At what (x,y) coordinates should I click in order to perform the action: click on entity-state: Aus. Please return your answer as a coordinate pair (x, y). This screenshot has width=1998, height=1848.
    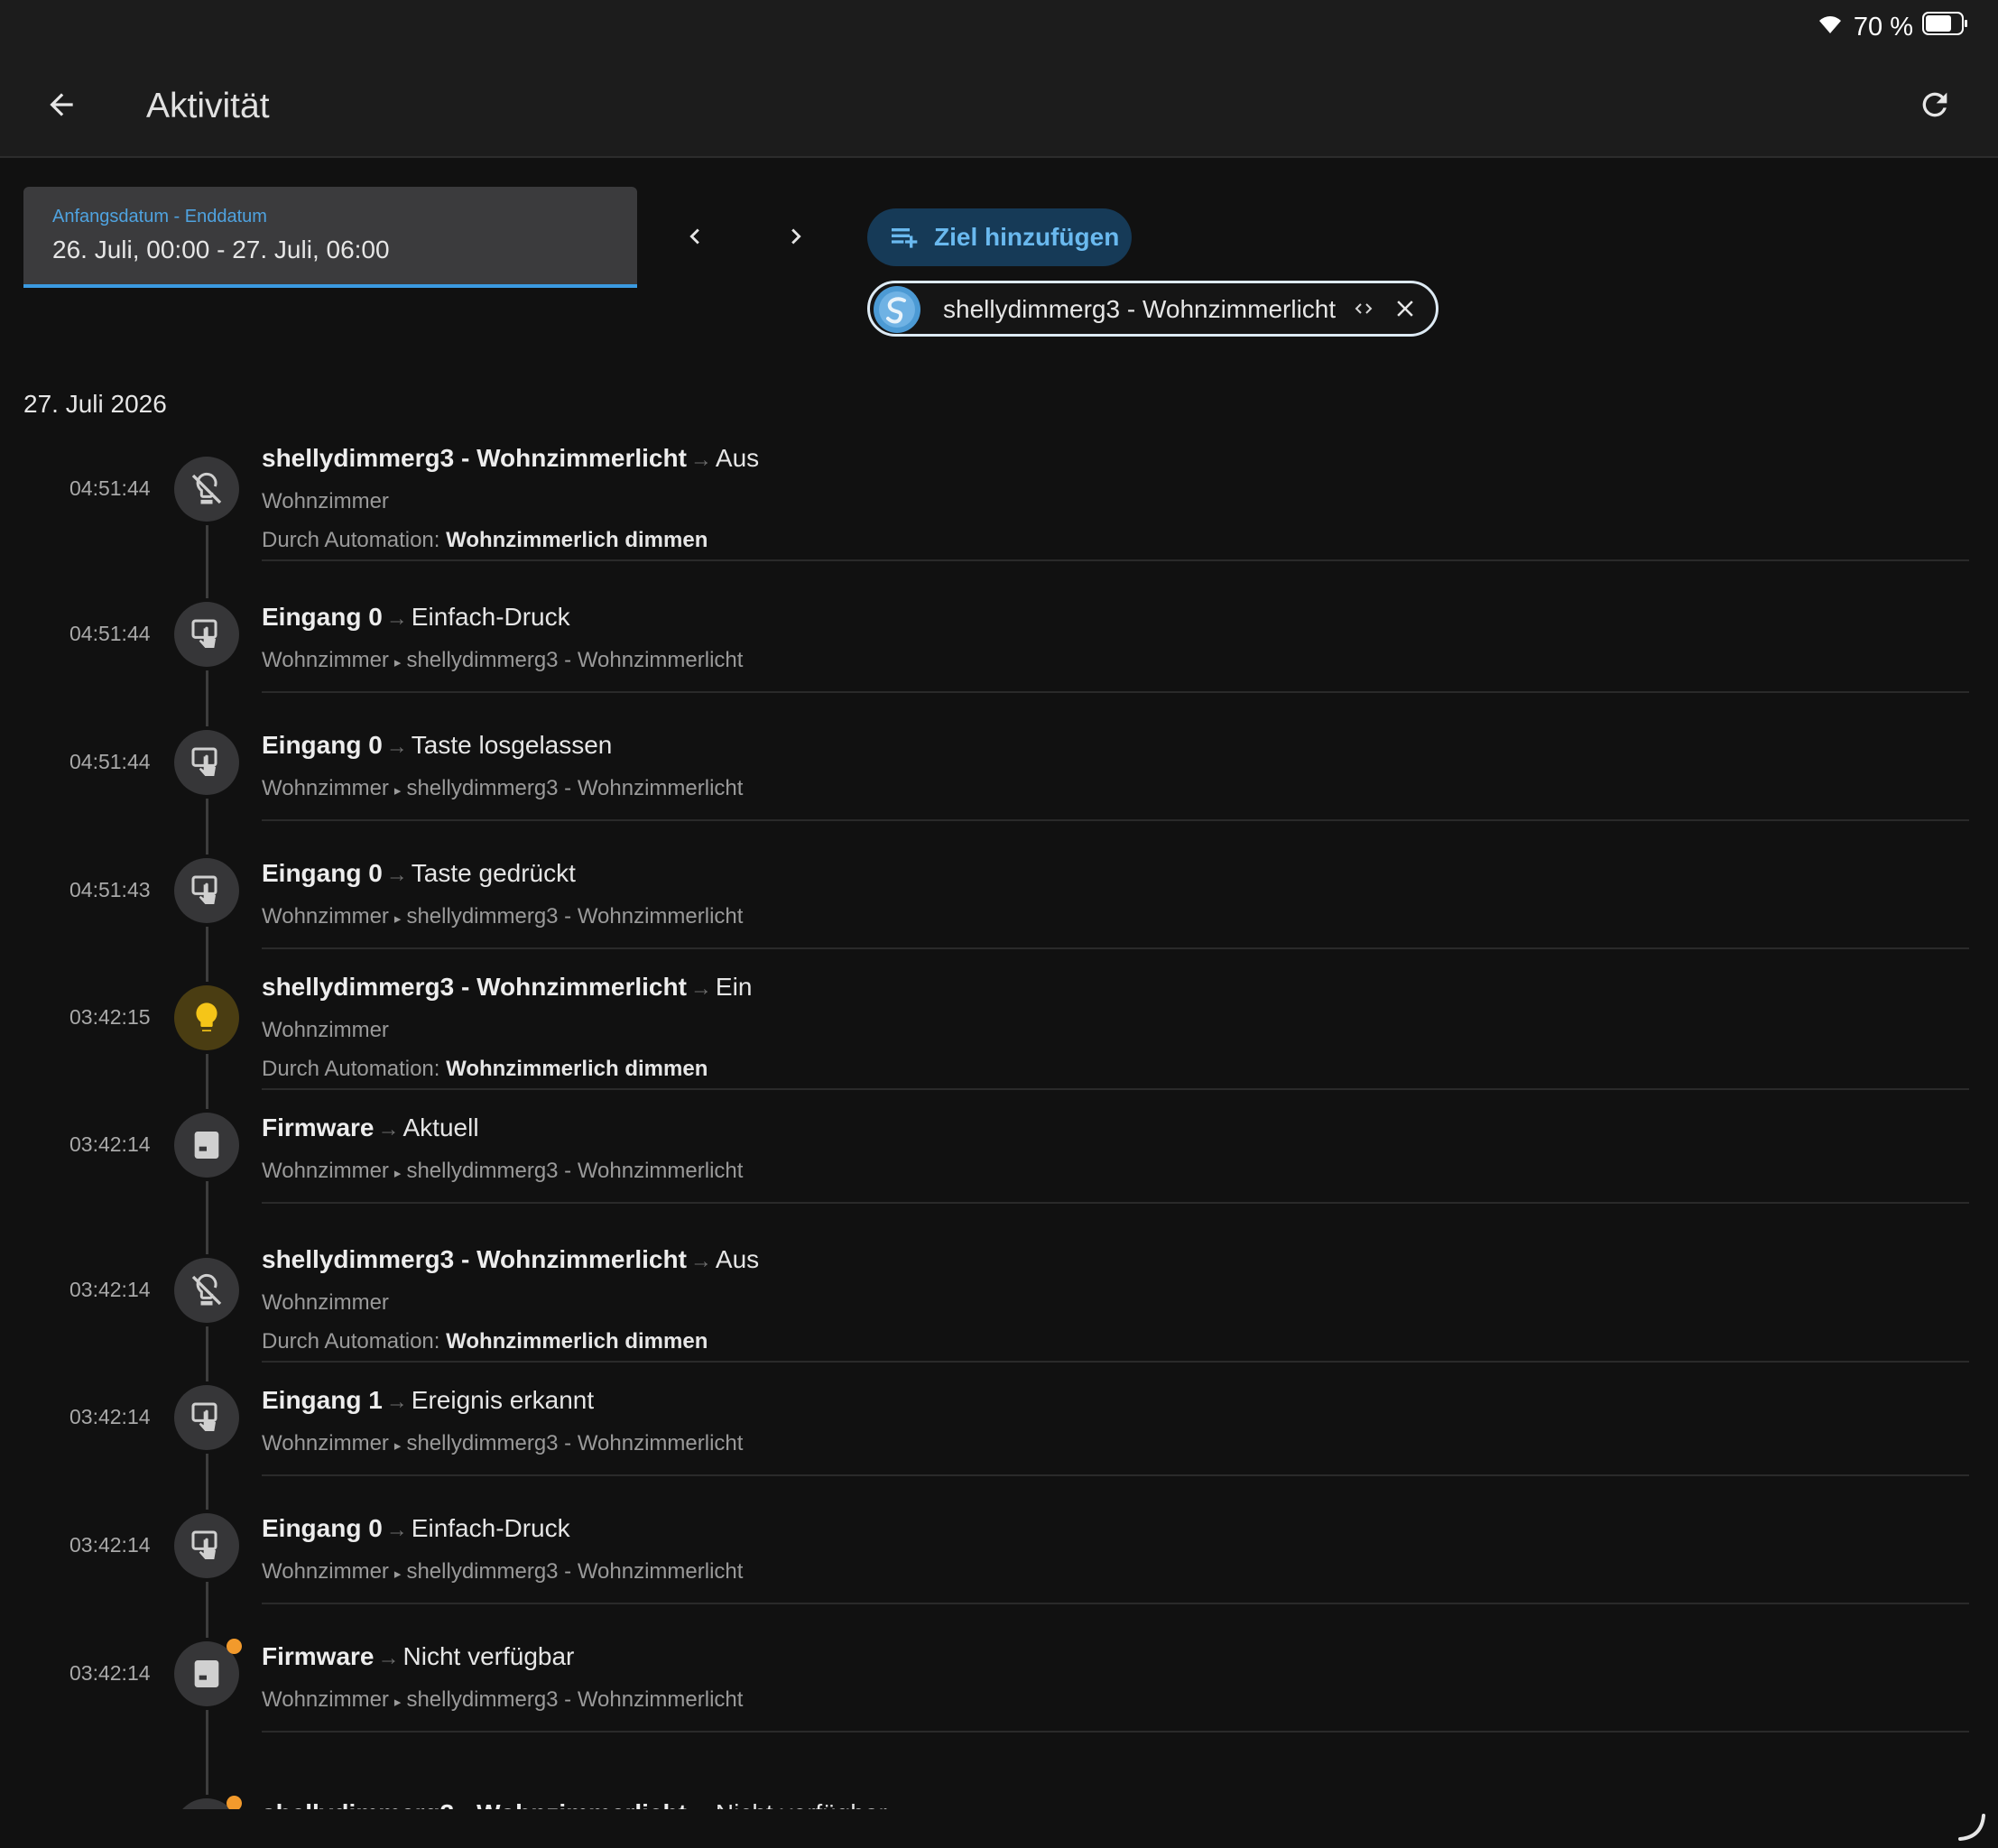
    Looking at the image, I should click on (737, 458).